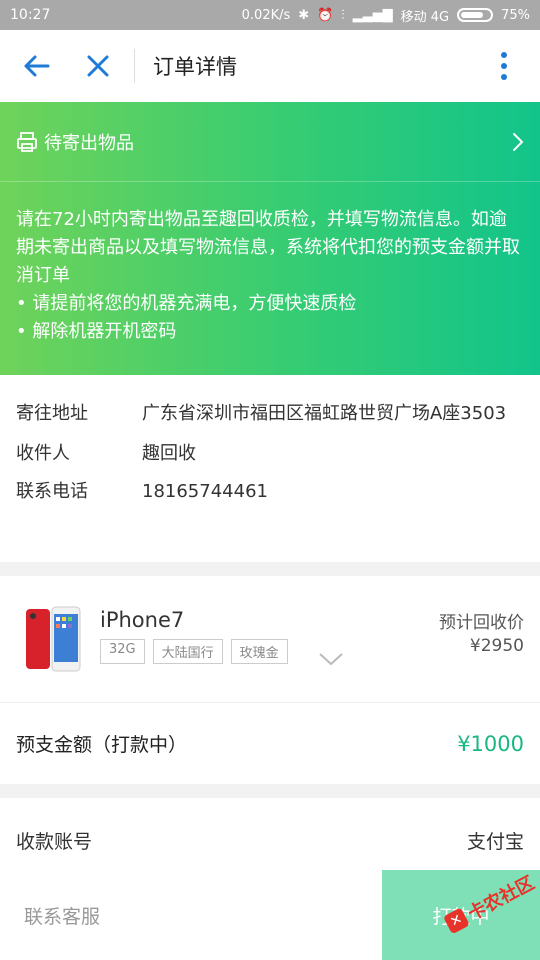 The image size is (540, 960). I want to click on ship-to-row: 寄往地址 广东省深圳市福田区福虹路世贸广场A座3503, so click(270, 414).